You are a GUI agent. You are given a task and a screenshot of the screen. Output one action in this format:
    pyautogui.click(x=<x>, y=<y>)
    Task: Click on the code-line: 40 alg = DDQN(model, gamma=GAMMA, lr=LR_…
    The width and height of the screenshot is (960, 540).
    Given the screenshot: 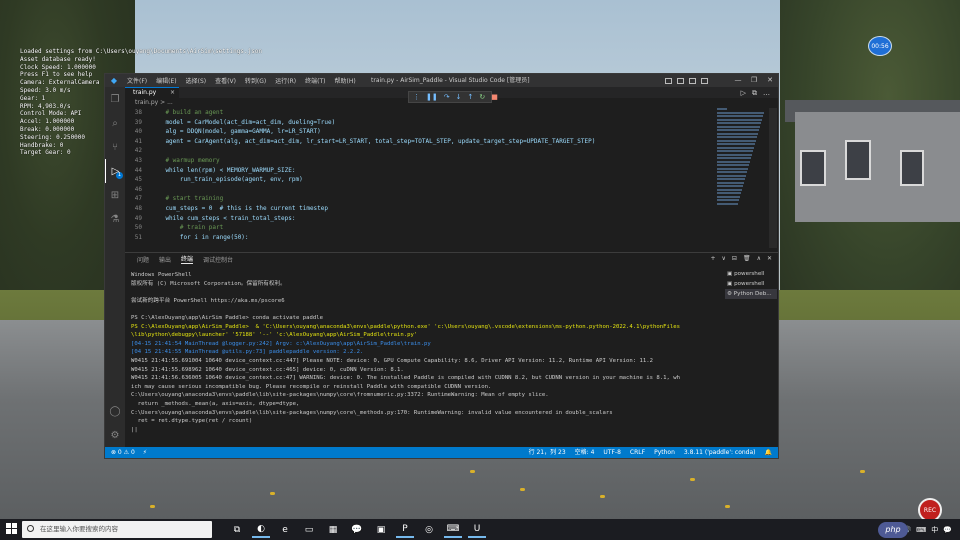 What is the action you would take?
    pyautogui.click(x=420, y=132)
    